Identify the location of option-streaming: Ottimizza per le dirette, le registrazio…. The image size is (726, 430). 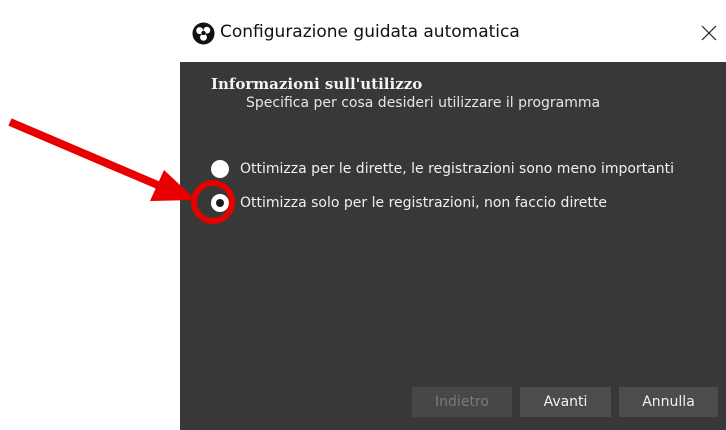
(442, 169).